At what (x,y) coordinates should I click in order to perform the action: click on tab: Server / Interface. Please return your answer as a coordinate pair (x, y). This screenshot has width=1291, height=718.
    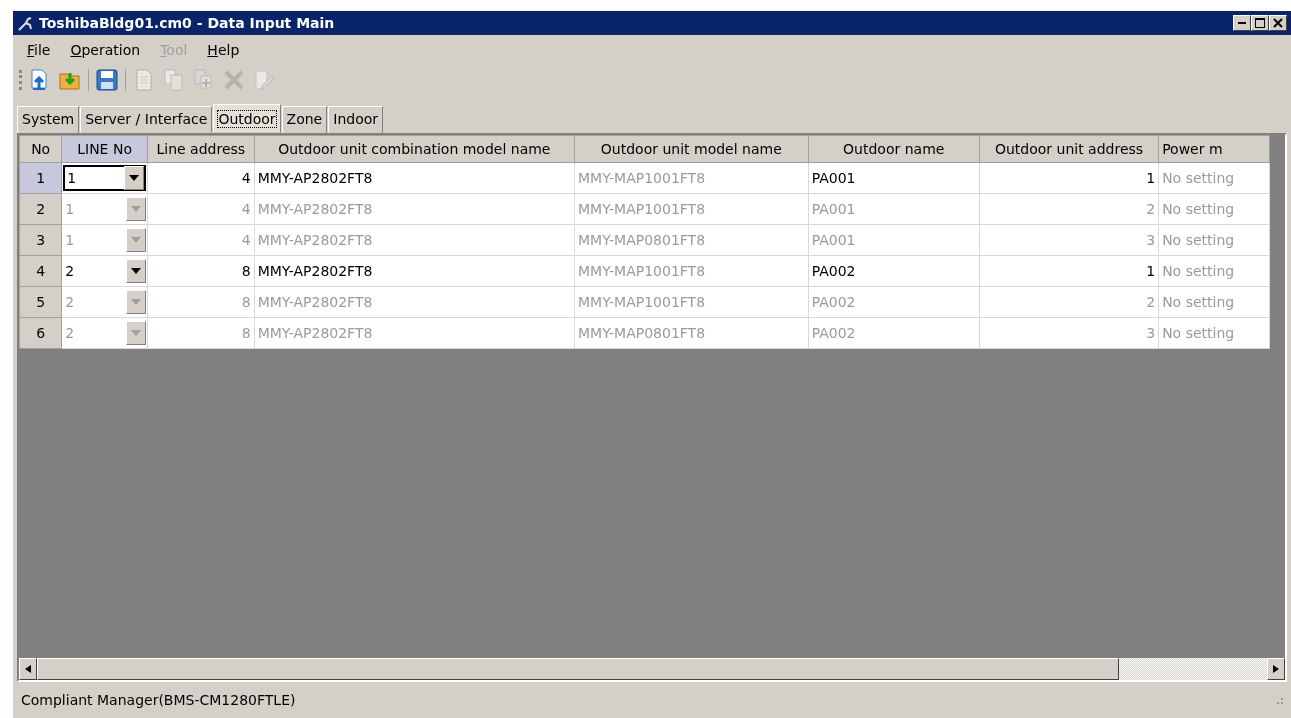
    Looking at the image, I should click on (146, 119).